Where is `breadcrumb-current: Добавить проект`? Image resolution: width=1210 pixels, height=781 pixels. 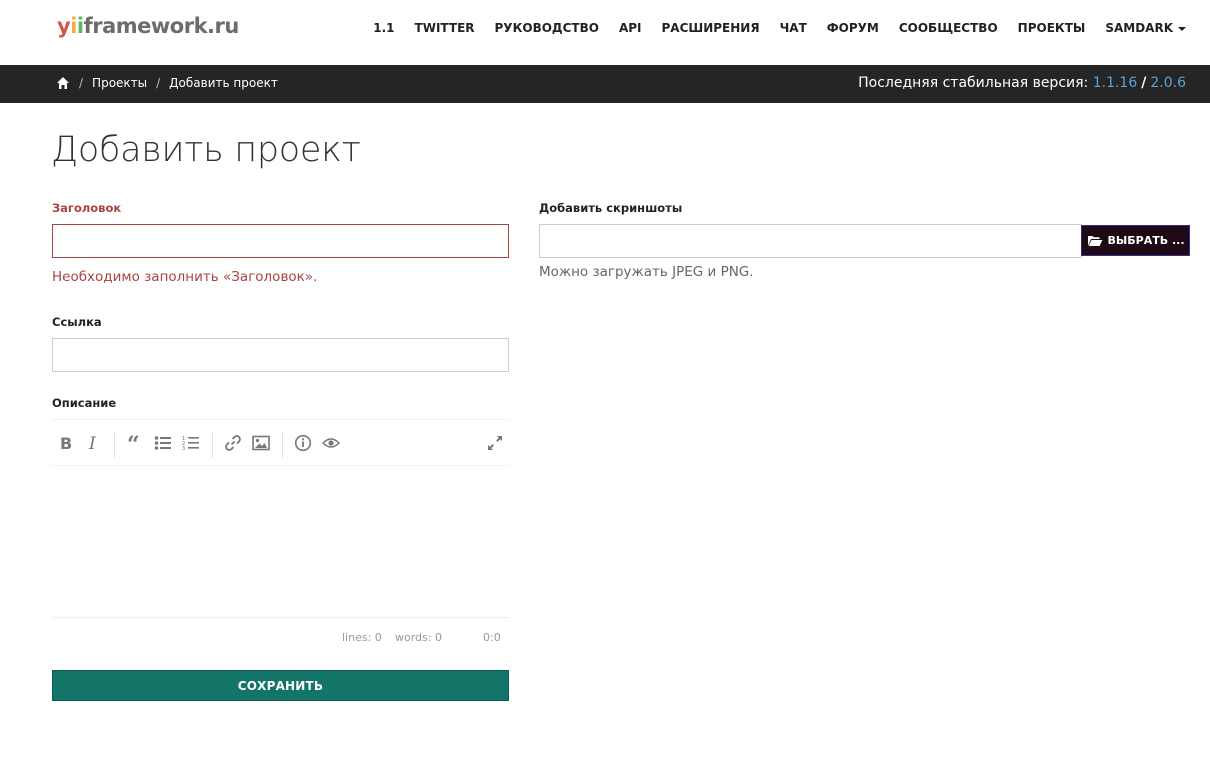
breadcrumb-current: Добавить проект is located at coordinates (223, 83).